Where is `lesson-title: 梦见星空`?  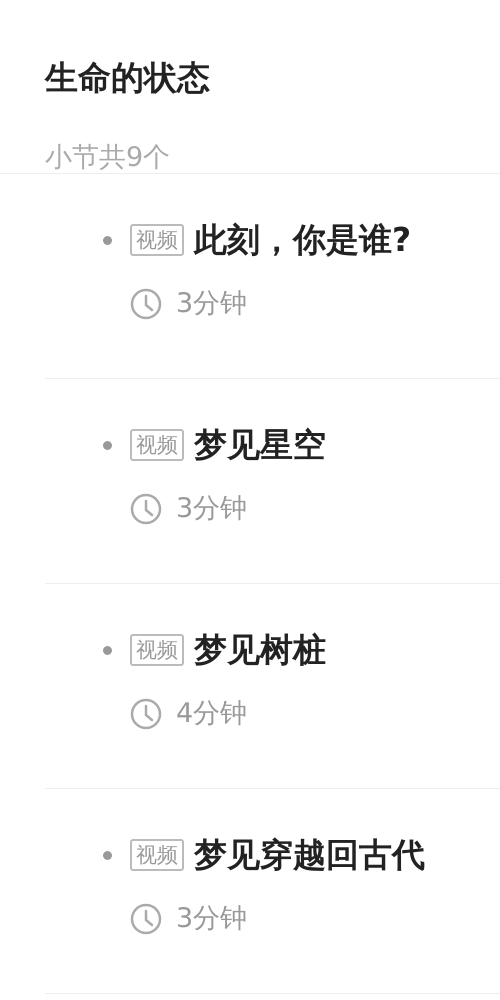 lesson-title: 梦见星空 is located at coordinates (260, 445).